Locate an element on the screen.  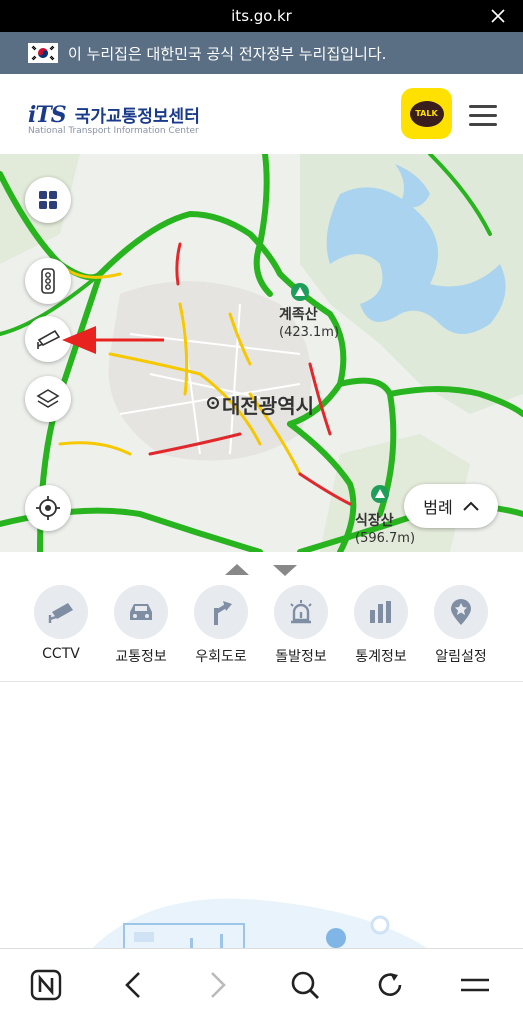
grid-icon is located at coordinates (48, 200).